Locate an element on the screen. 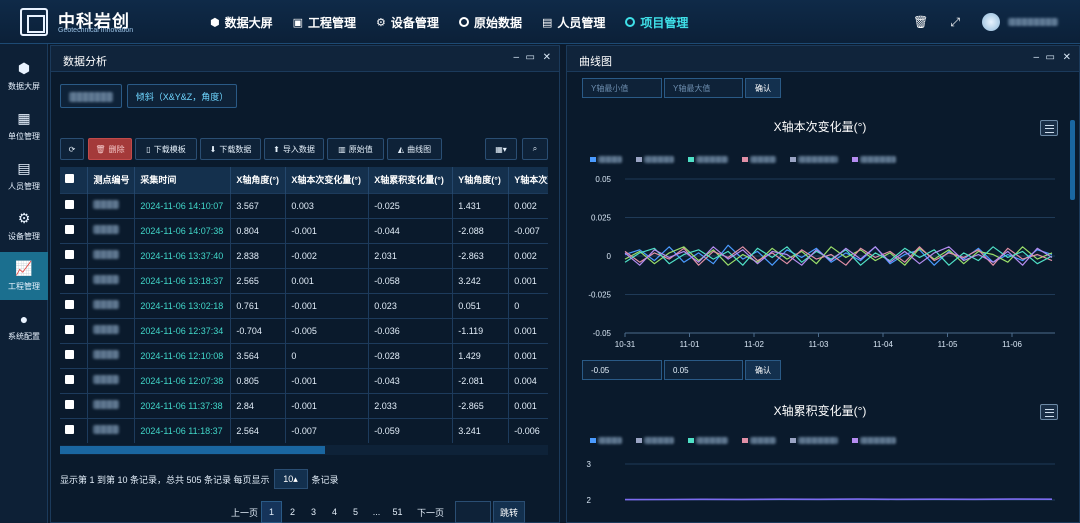 This screenshot has width=1080, height=523. table-cell: -2.081 is located at coordinates (481, 380).